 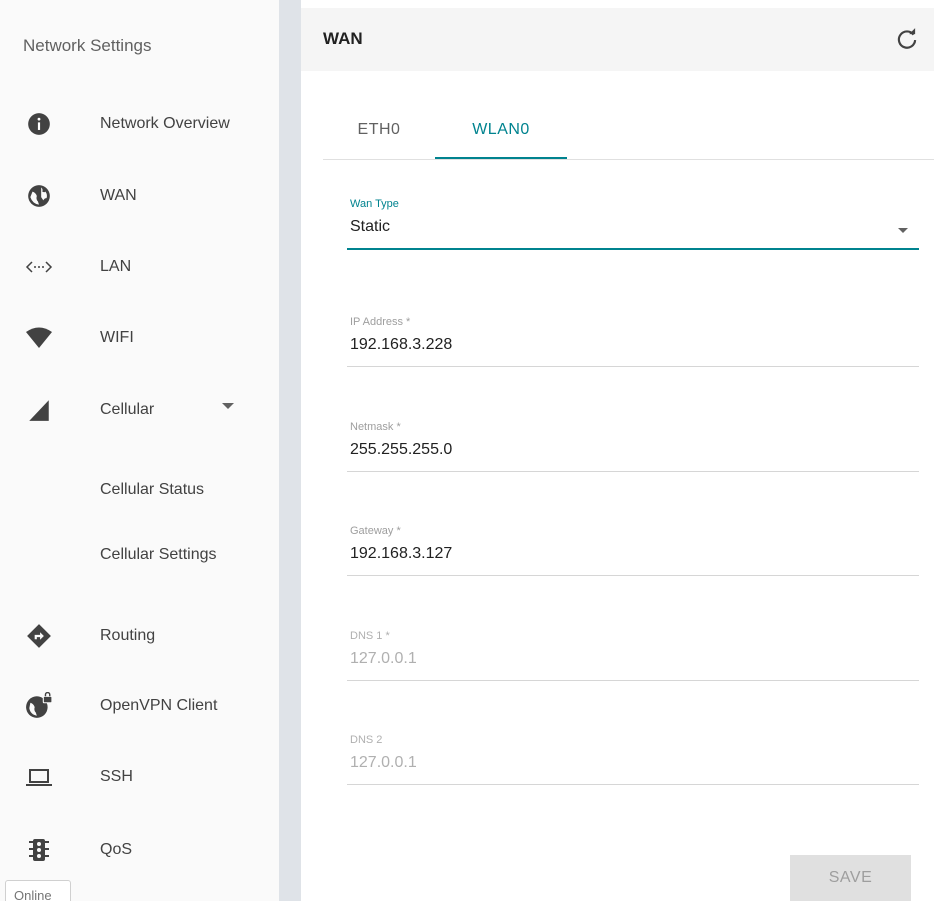 I want to click on field-label: Netmask *, so click(x=375, y=427).